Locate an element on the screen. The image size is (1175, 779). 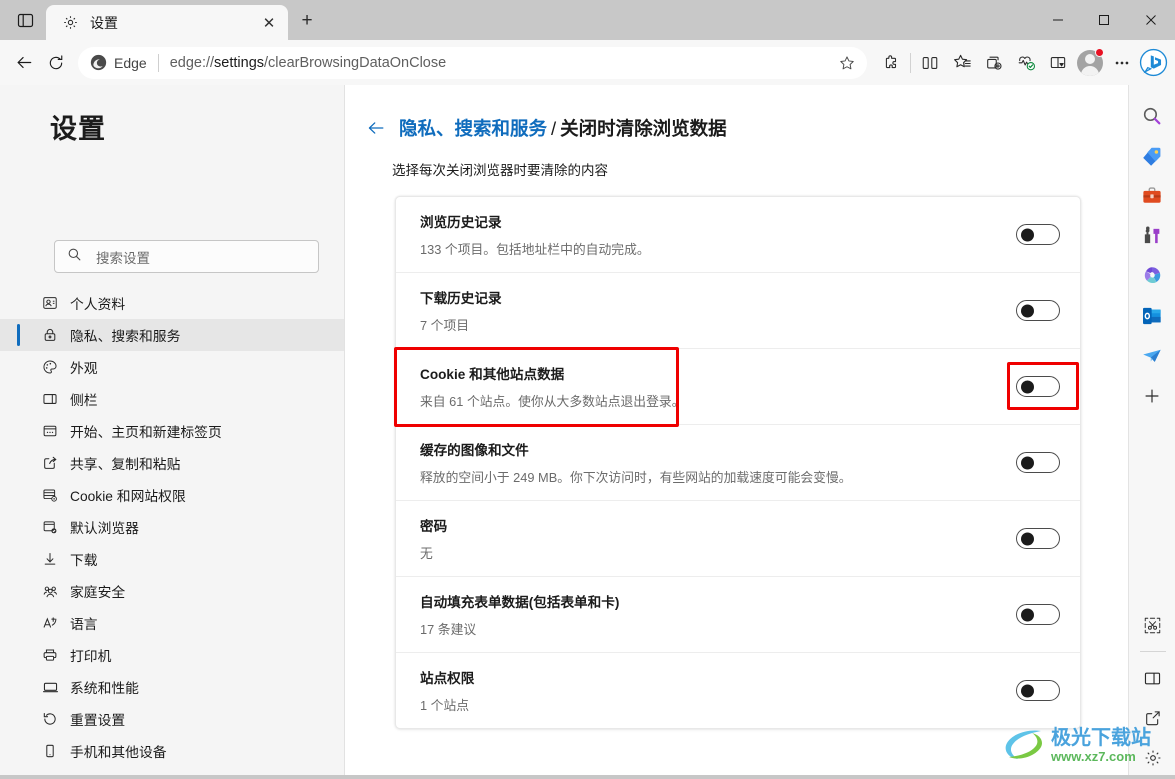
breadcrumb: 隐私、搜索和服务 / 关闭时清除浏览数据 is located at coordinates (744, 128).